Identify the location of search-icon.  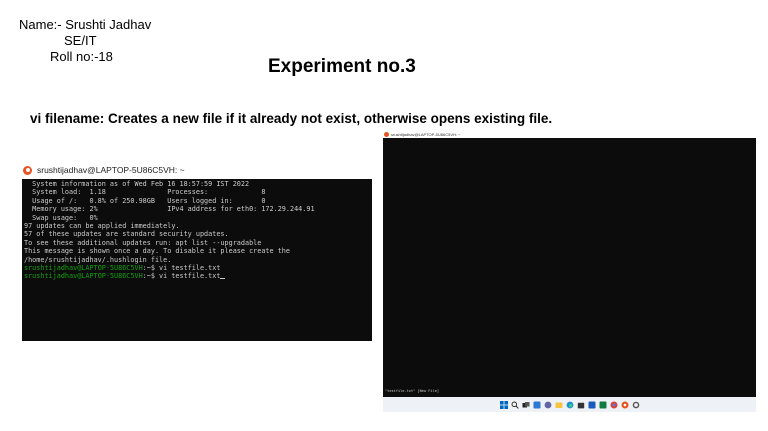
(514, 404).